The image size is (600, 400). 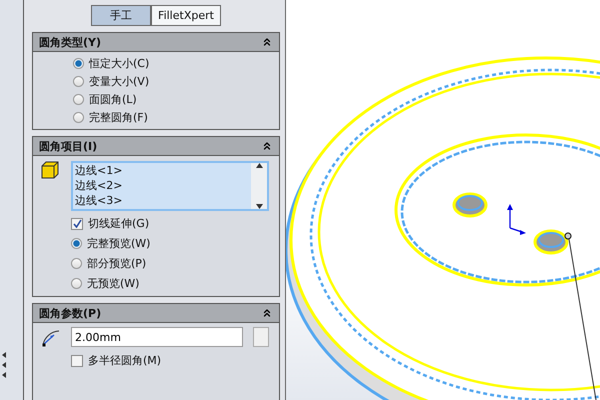 What do you see at coordinates (119, 63) in the screenshot?
I see `radio-label: 恒定大小(C)` at bounding box center [119, 63].